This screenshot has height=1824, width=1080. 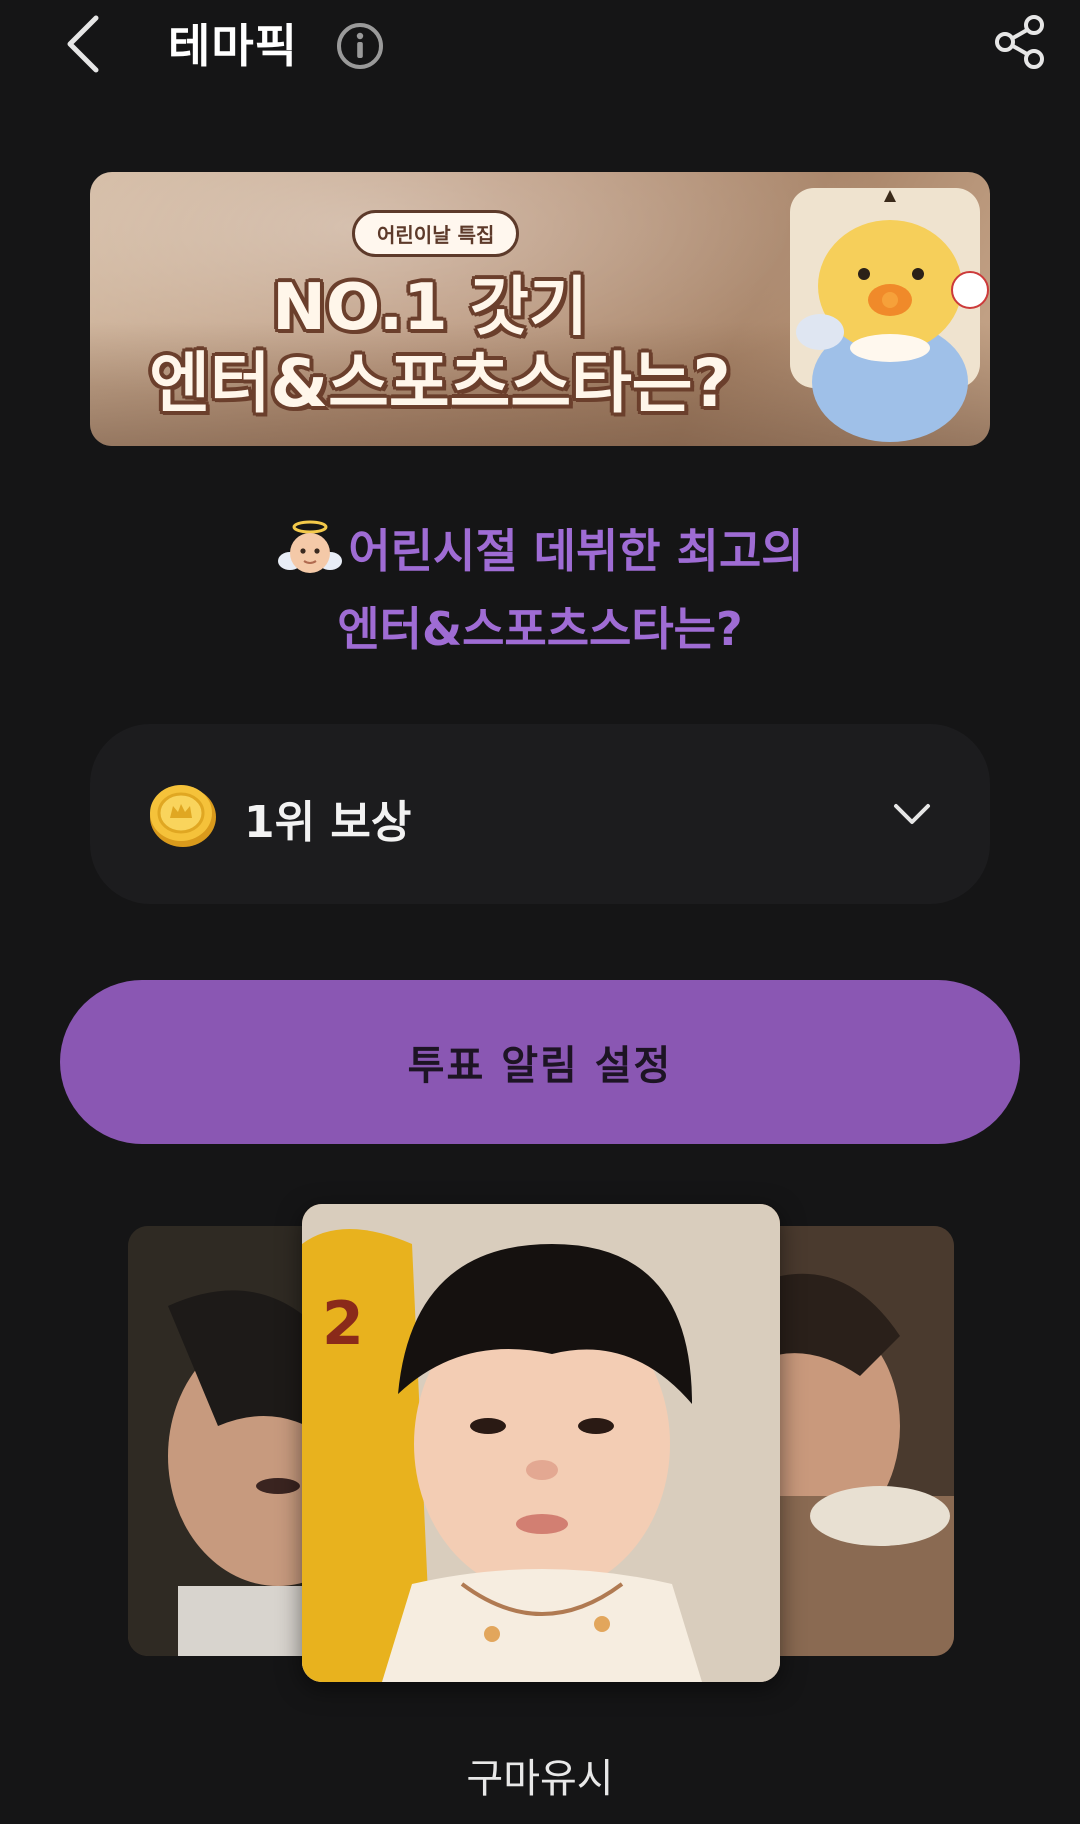 I want to click on back-button, so click(x=86, y=42).